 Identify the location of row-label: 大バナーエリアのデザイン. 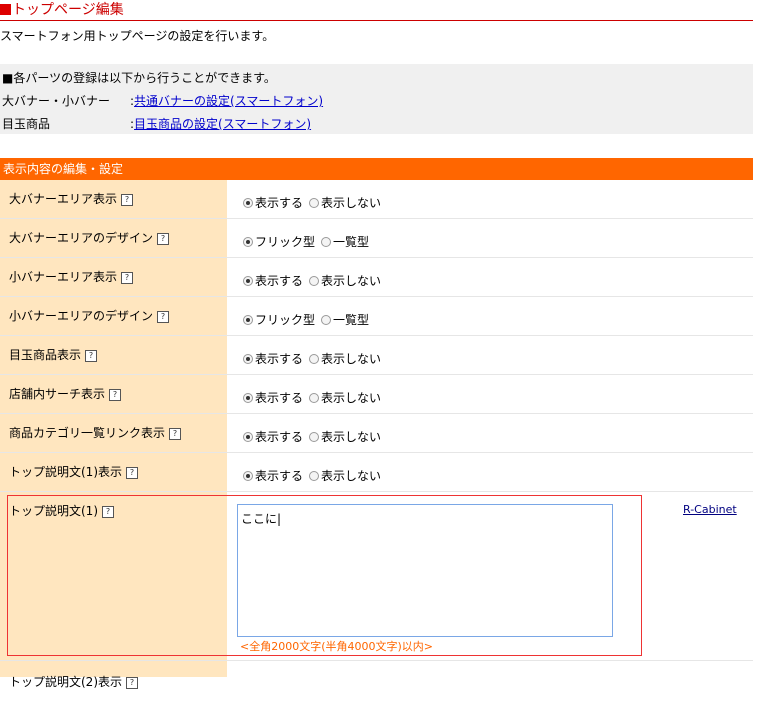
(81, 238).